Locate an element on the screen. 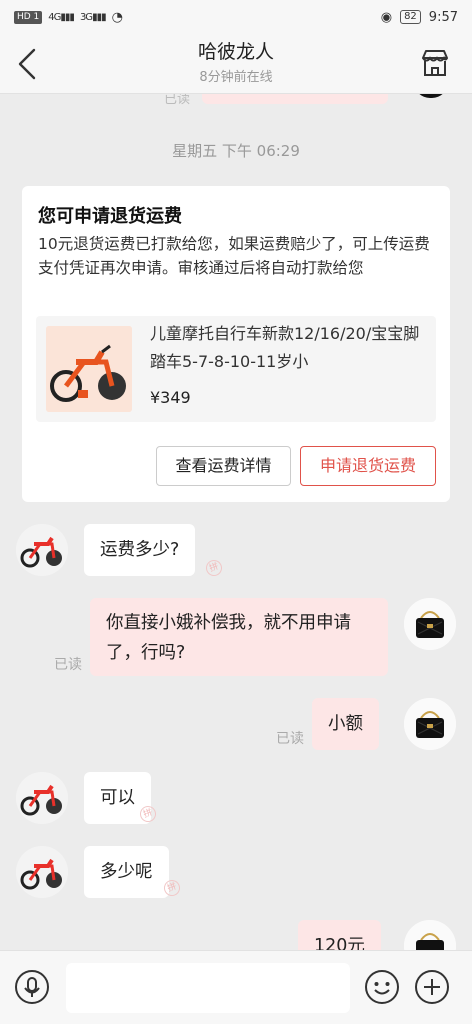  message-bubble-cut is located at coordinates (295, 99).